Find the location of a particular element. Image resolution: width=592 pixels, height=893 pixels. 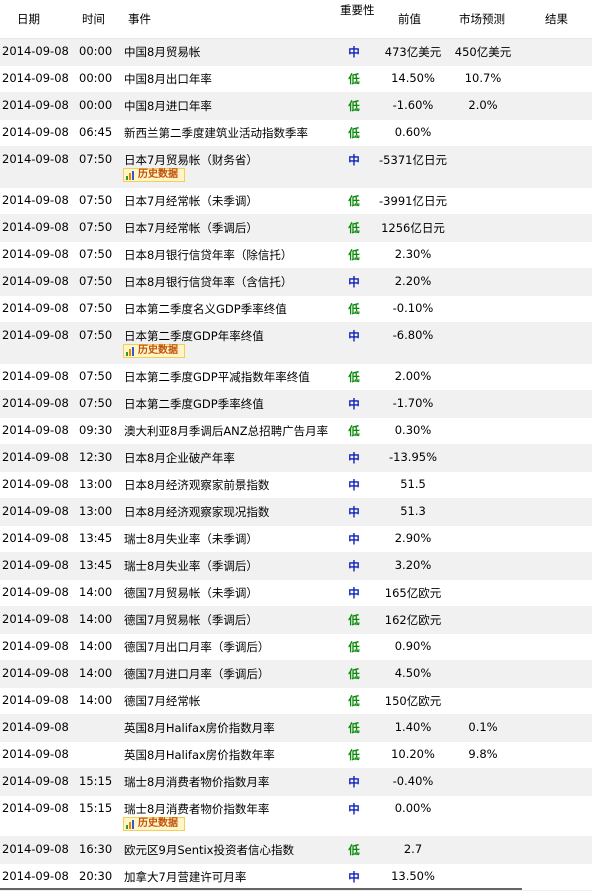

previous-value: 0.90% is located at coordinates (413, 646).